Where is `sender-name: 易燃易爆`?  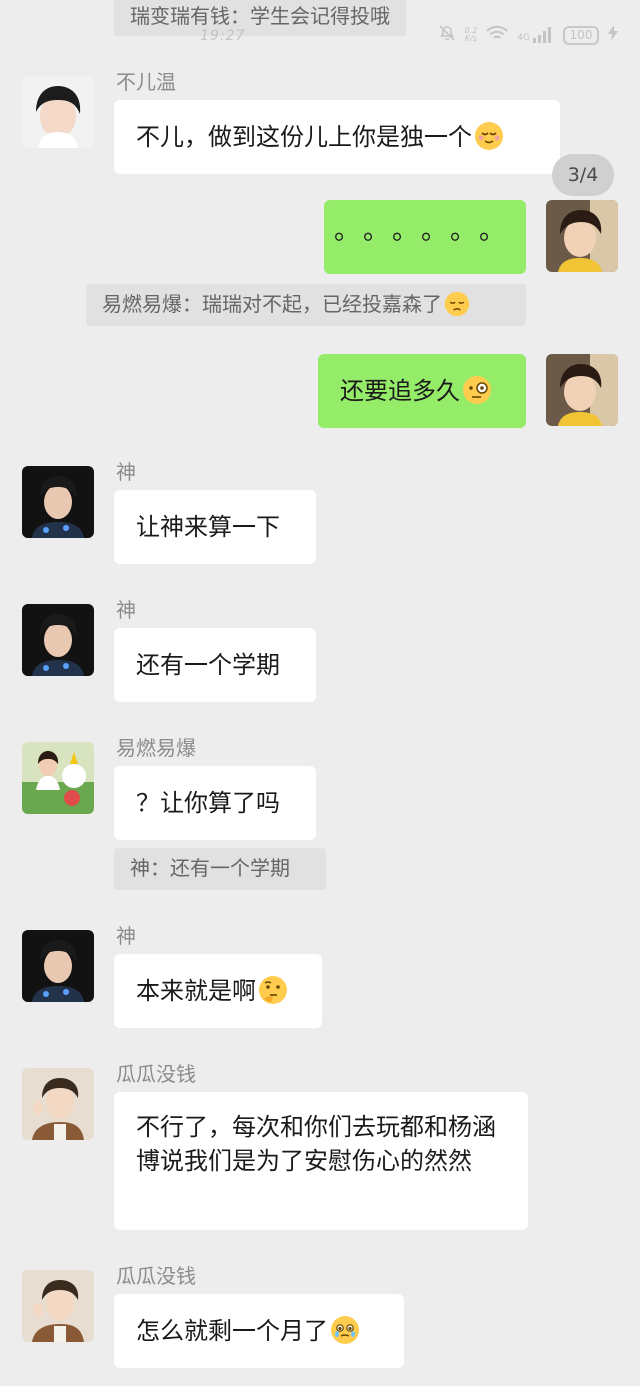
sender-name: 易燃易爆 is located at coordinates (156, 748).